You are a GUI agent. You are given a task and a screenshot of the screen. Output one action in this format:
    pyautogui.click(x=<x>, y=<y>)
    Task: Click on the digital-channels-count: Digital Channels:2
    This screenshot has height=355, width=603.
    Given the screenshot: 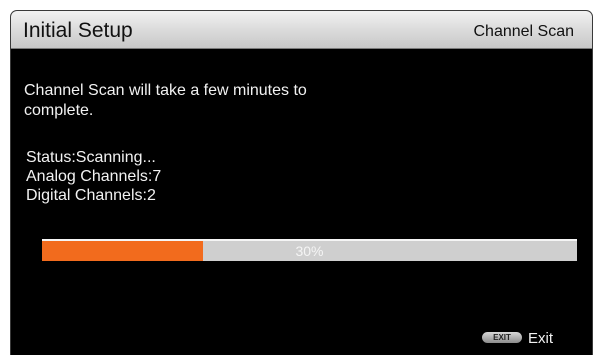 What is the action you would take?
    pyautogui.click(x=91, y=195)
    